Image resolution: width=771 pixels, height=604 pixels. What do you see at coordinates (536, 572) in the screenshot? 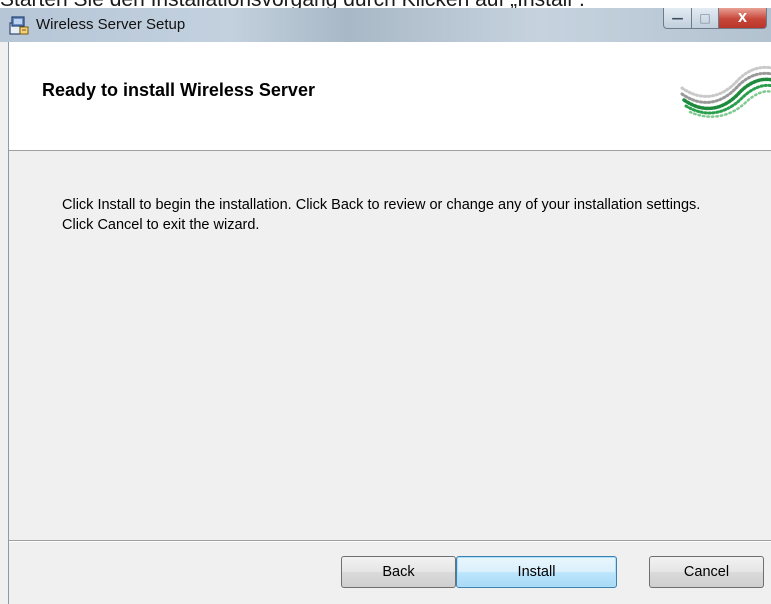
I see `install-button: Install` at bounding box center [536, 572].